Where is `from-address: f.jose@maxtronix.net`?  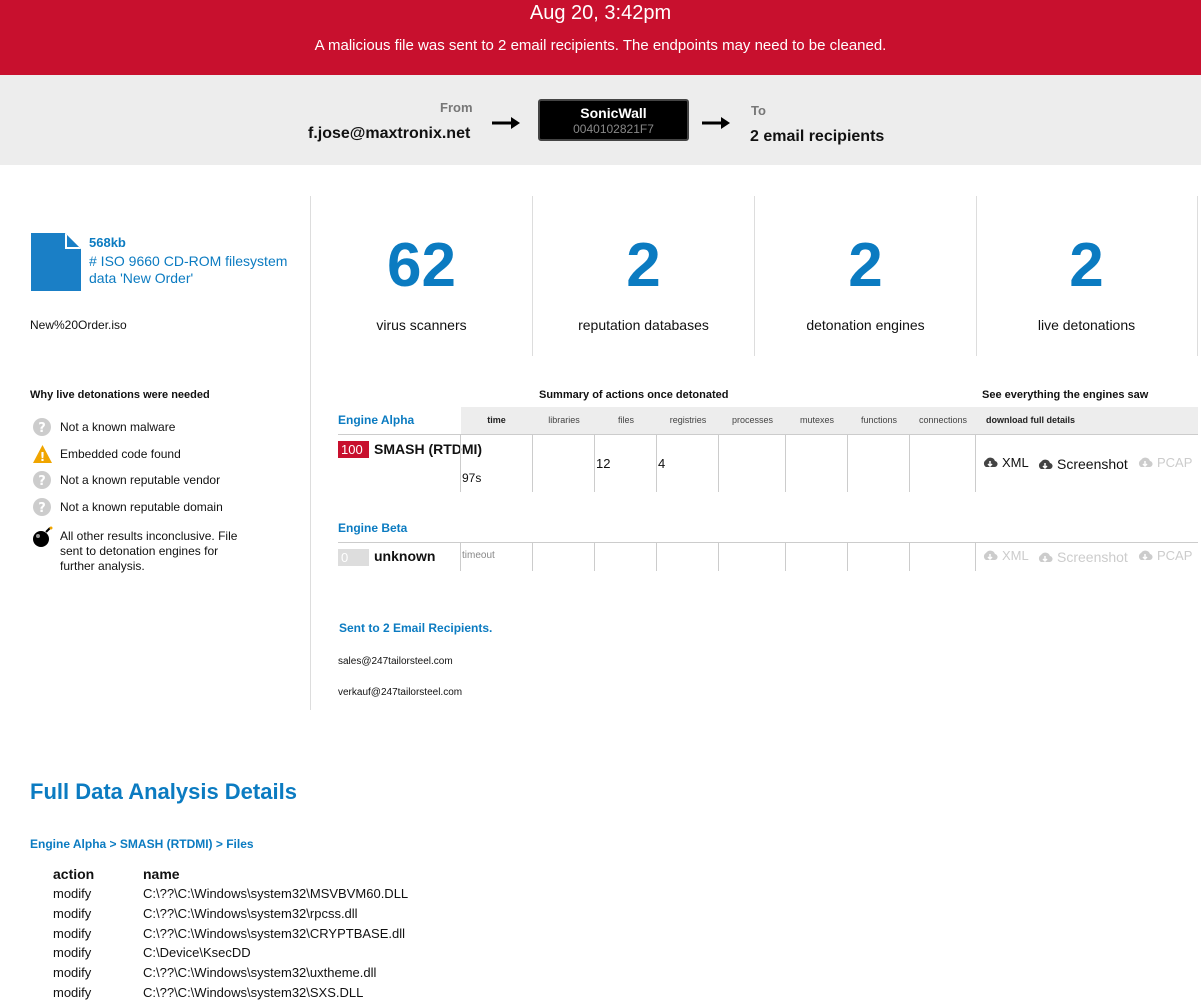
from-address: f.jose@maxtronix.net is located at coordinates (389, 134).